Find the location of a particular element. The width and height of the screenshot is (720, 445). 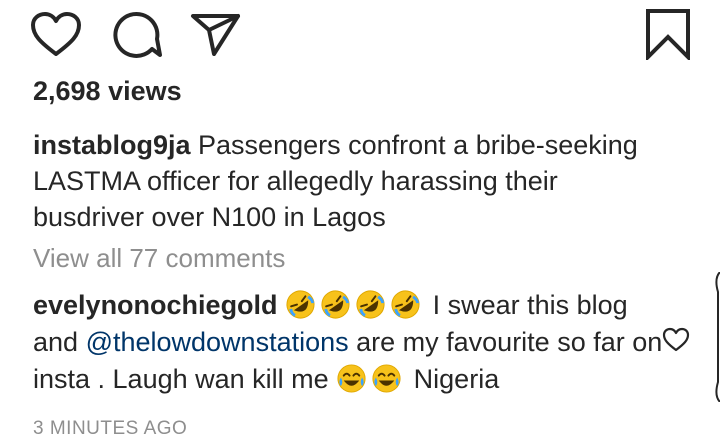

heart-icon is located at coordinates (56, 34).